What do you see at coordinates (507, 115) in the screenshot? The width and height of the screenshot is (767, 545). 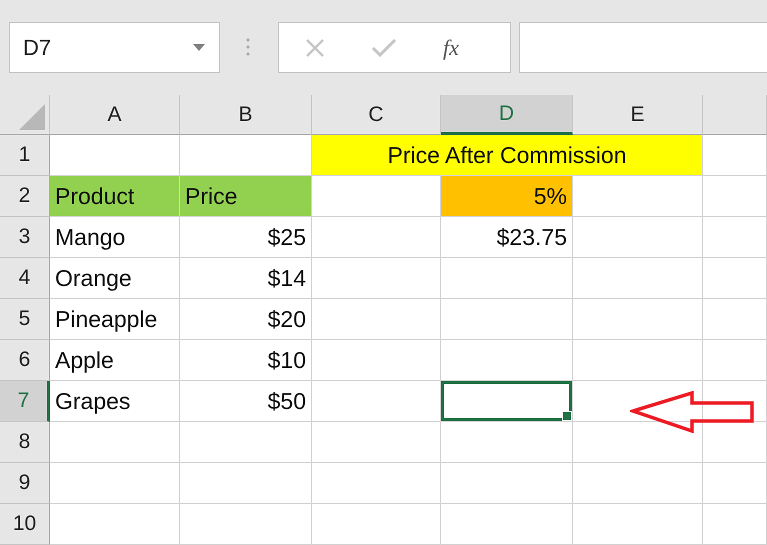 I see `column-header: D` at bounding box center [507, 115].